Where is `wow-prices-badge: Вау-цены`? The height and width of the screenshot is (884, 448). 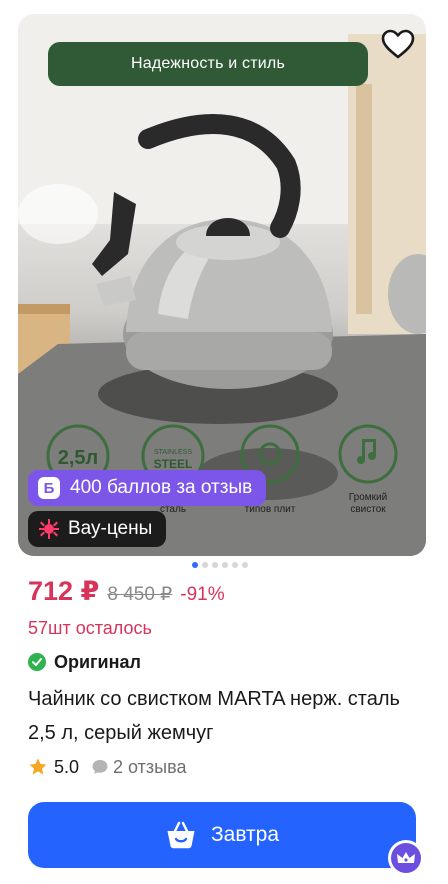 wow-prices-badge: Вау-цены is located at coordinates (97, 529).